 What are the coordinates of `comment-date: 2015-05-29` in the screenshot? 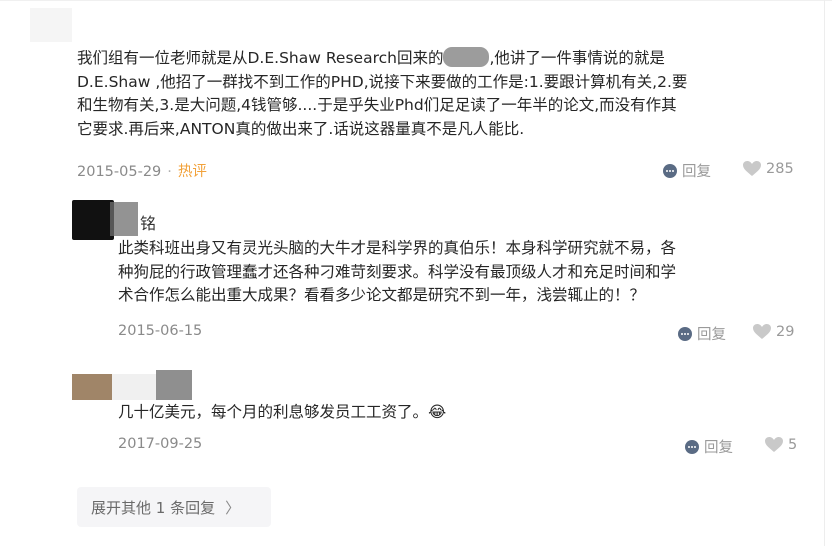 It's located at (119, 172).